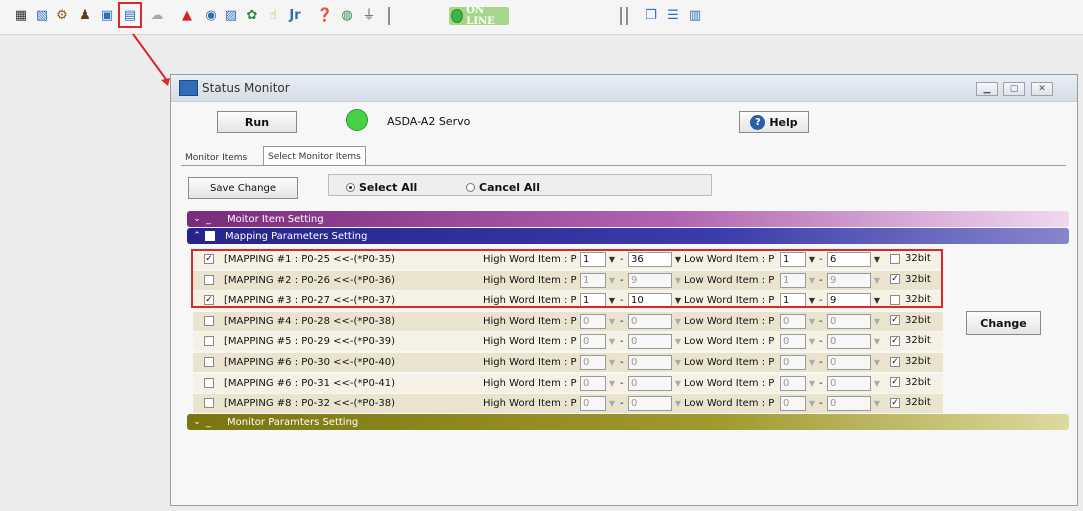  Describe the element at coordinates (918, 361) in the screenshot. I see `32bit-label: 32bit` at that location.